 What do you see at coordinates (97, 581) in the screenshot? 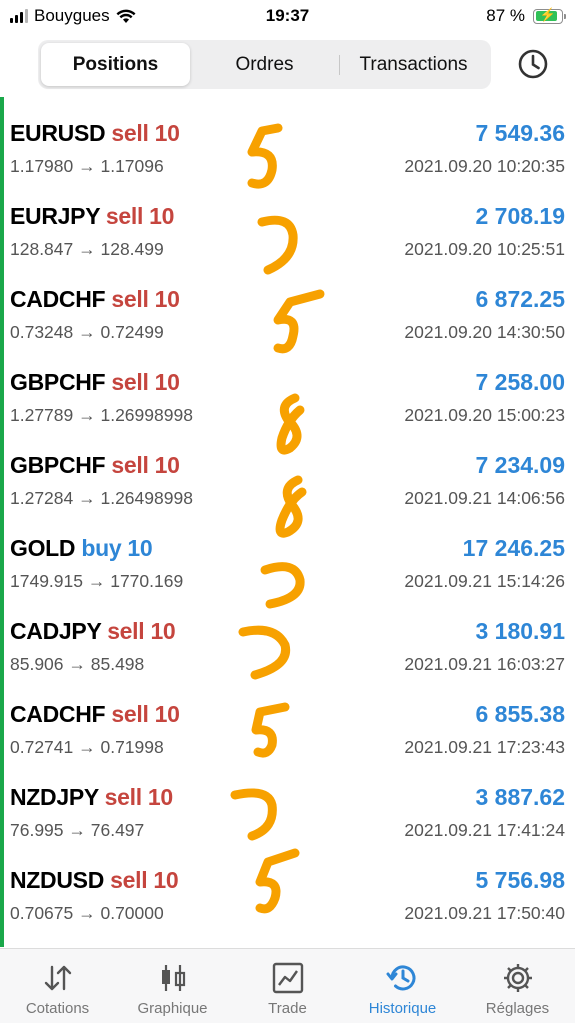
I see `position-prices: 1749.915 → 1770.169` at bounding box center [97, 581].